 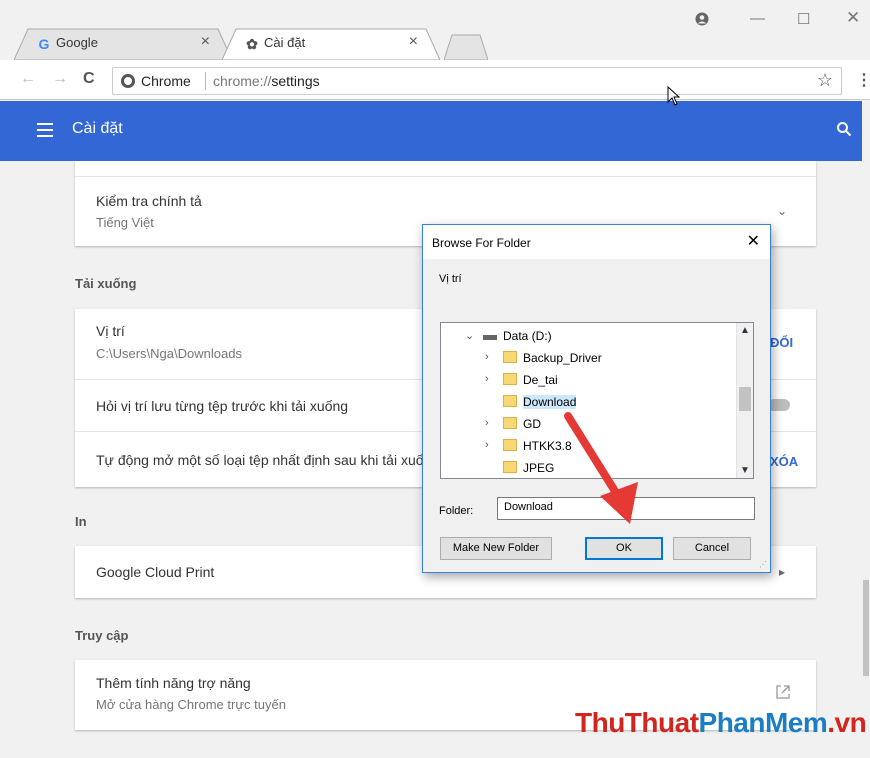 What do you see at coordinates (825, 80) in the screenshot?
I see `bookmark-star-icon: ☆` at bounding box center [825, 80].